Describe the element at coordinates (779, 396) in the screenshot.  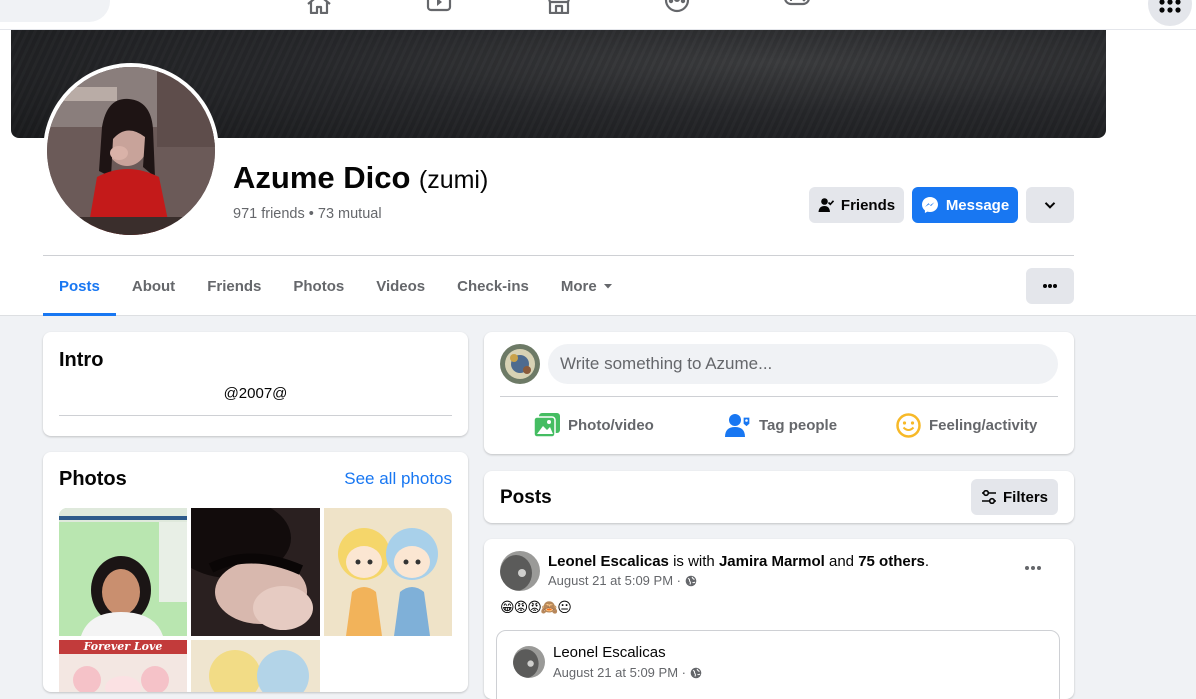
I see `composer-divider` at that location.